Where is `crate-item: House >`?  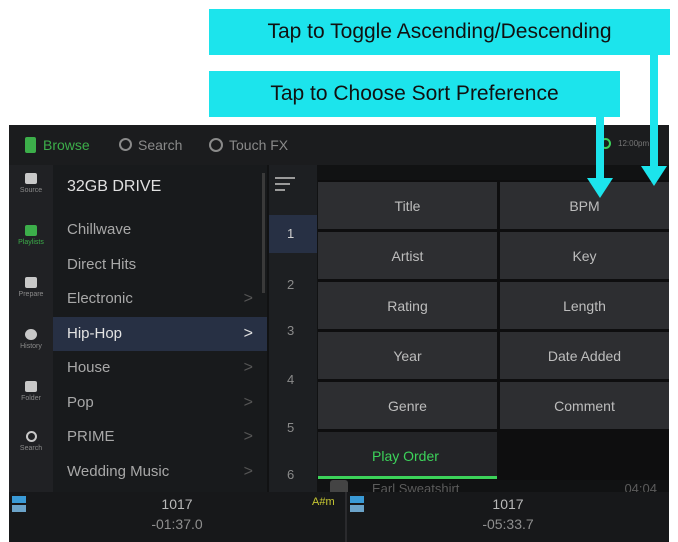 crate-item: House > is located at coordinates (160, 368).